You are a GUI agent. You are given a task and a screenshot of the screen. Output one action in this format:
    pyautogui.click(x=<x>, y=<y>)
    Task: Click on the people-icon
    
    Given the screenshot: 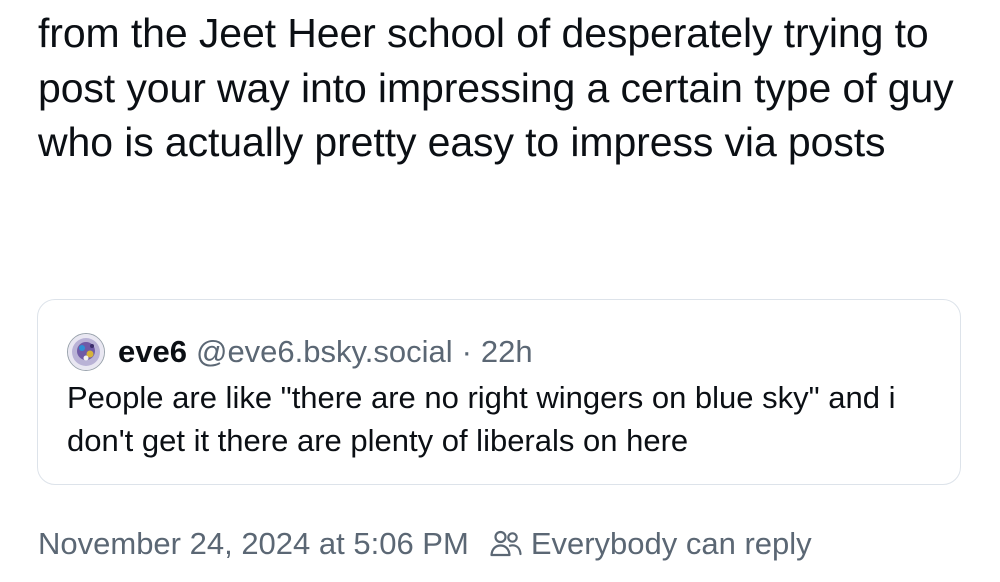 What is the action you would take?
    pyautogui.click(x=506, y=544)
    